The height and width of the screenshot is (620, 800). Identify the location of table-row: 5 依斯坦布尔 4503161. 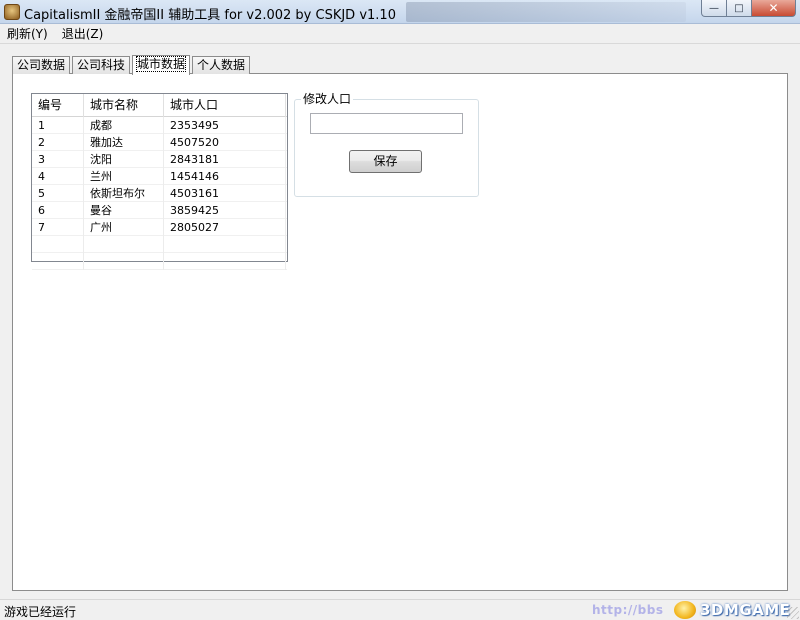
(159, 193).